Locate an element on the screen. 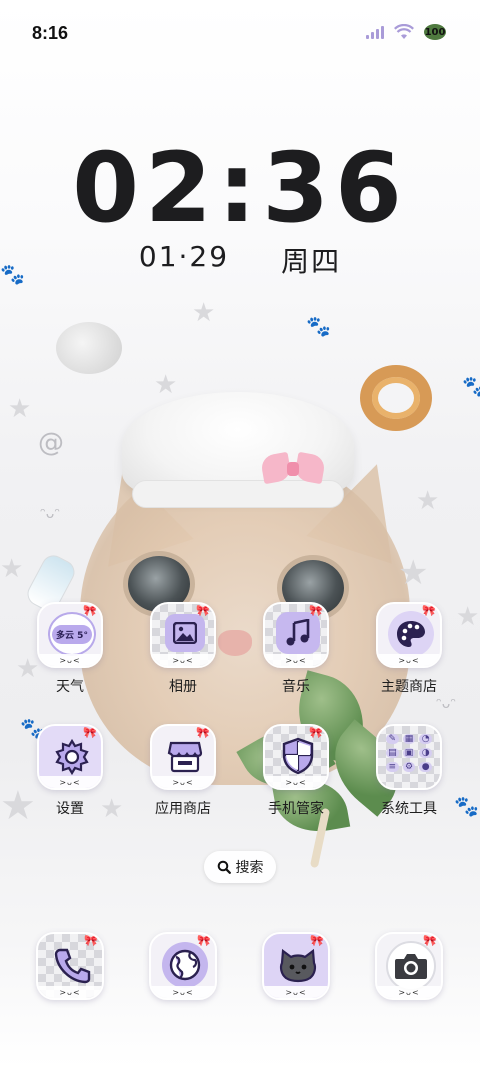 The width and height of the screenshot is (480, 1067). shield-icon is located at coordinates (298, 756).